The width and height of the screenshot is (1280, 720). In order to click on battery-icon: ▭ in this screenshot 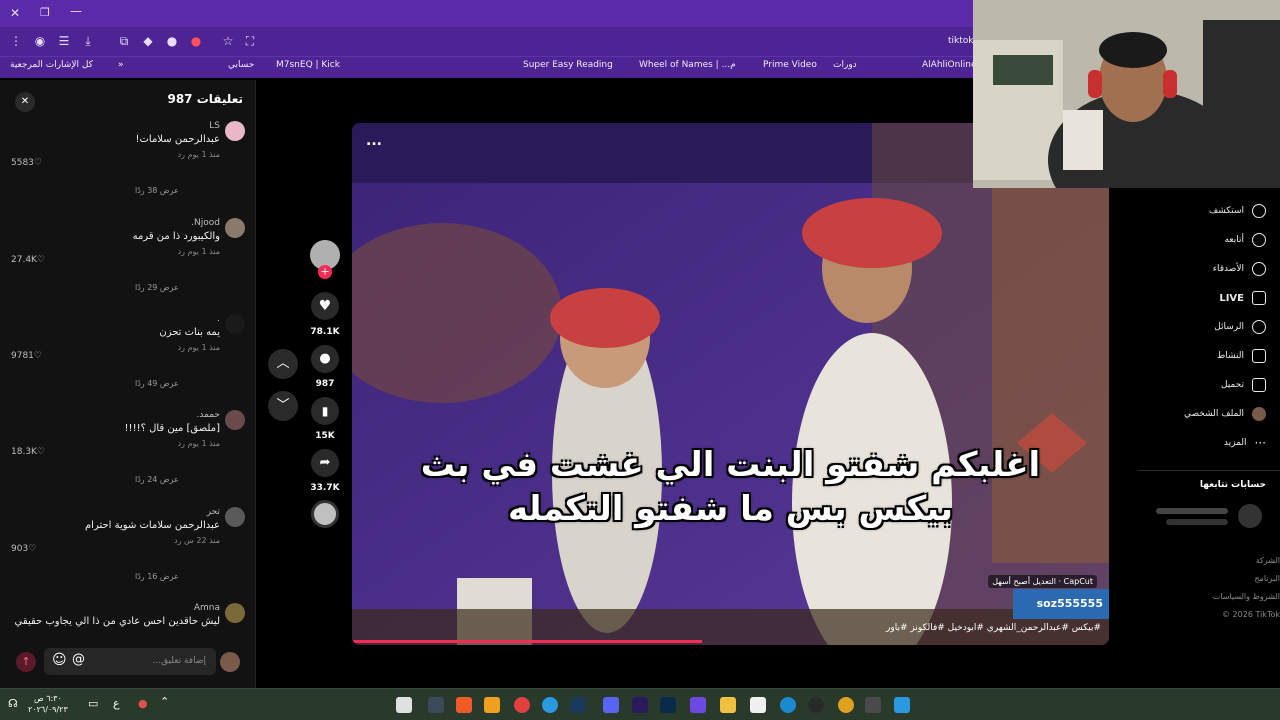, I will do `click(93, 703)`.